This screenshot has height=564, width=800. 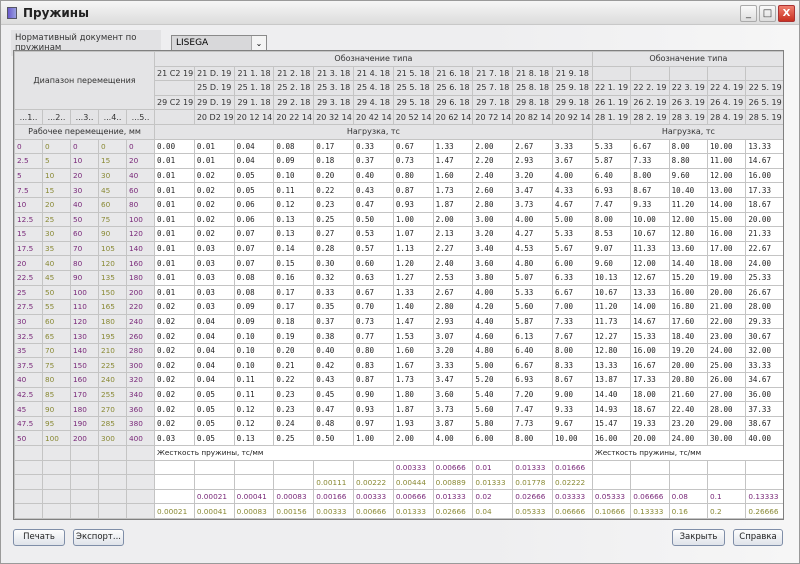 What do you see at coordinates (413, 73) in the screenshot?
I see `type-code-cell: 21 5. 18` at bounding box center [413, 73].